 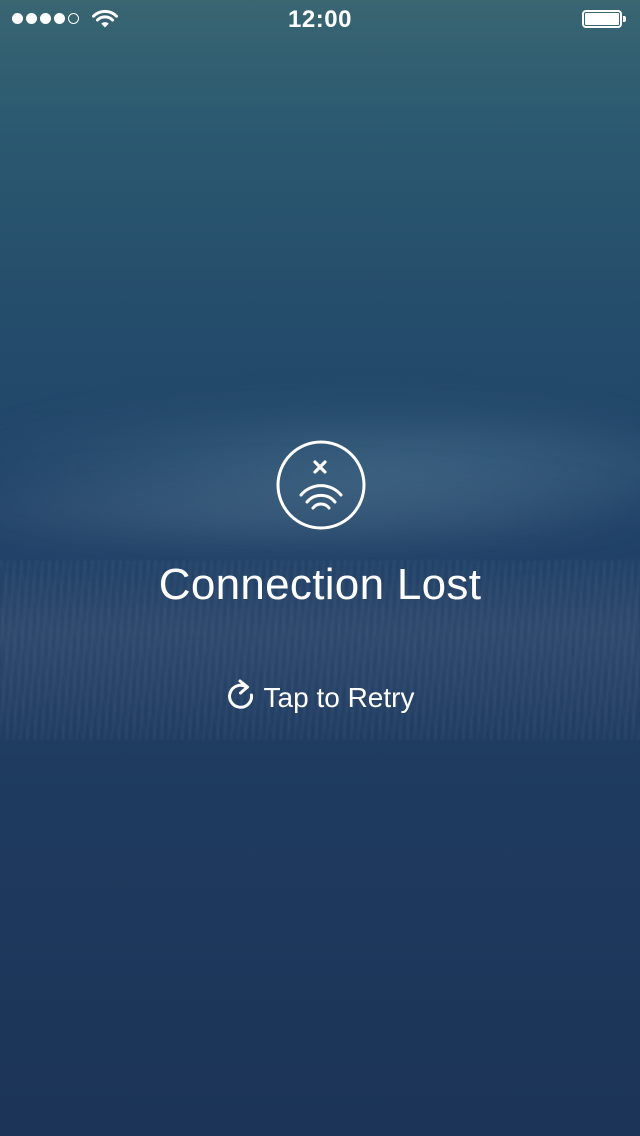 I want to click on no-connection-icon, so click(x=321, y=487).